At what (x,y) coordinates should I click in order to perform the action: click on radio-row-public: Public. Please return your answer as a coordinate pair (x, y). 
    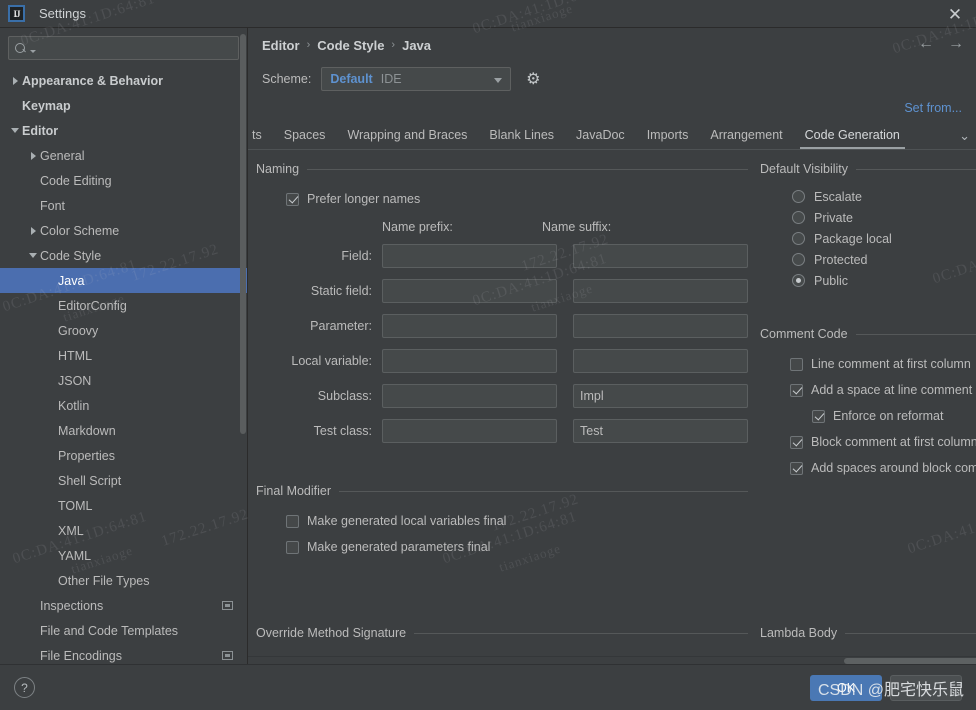
    Looking at the image, I should click on (868, 280).